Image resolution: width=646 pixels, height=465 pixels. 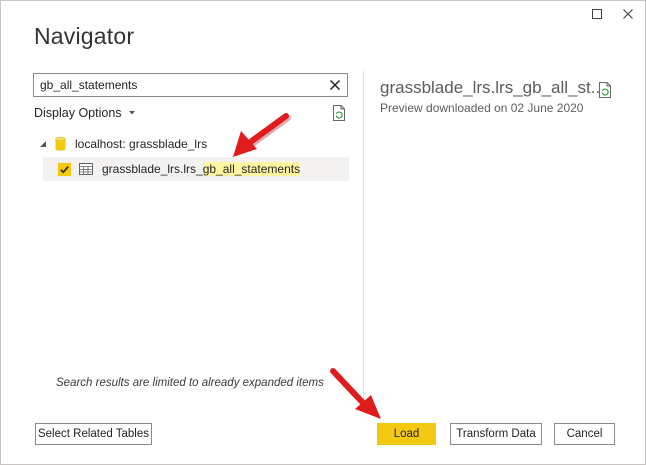 I want to click on preview-subtitle: Preview downloaded on 02 June 2020, so click(x=482, y=108).